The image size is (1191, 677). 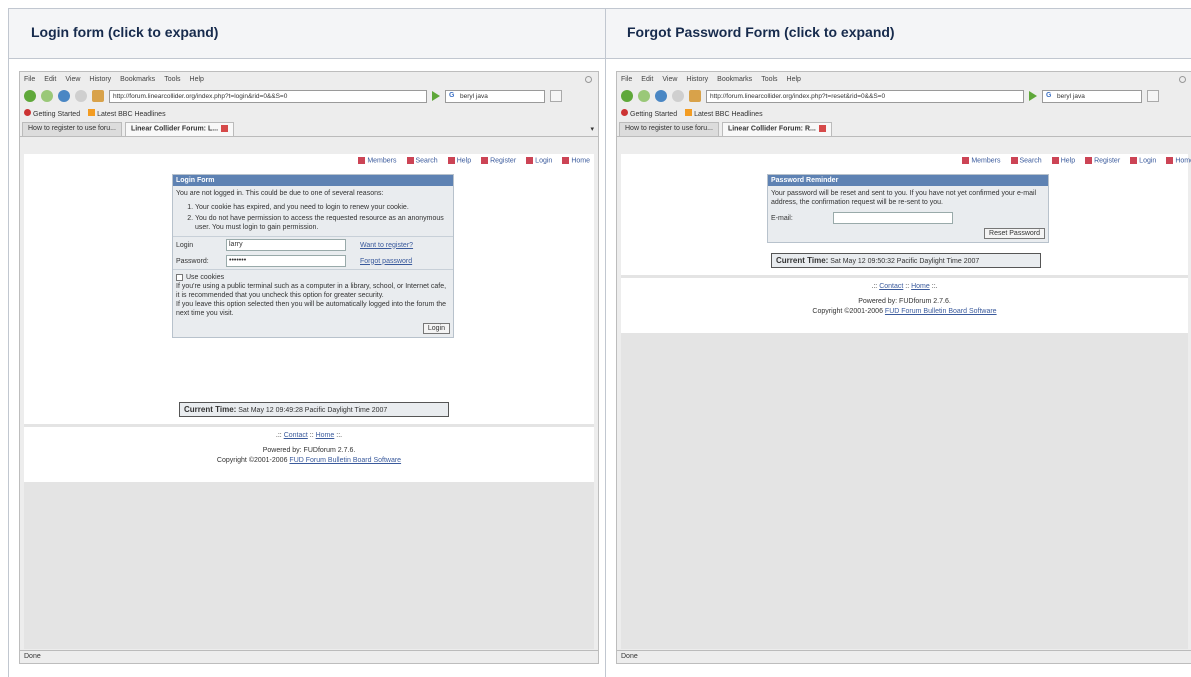 I want to click on current-time-label: Current Time:, so click(x=210, y=409).